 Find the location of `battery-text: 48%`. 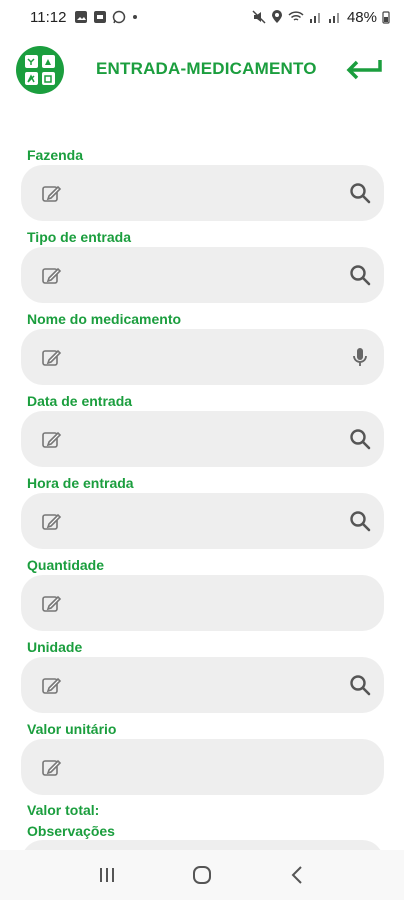

battery-text: 48% is located at coordinates (361, 17).